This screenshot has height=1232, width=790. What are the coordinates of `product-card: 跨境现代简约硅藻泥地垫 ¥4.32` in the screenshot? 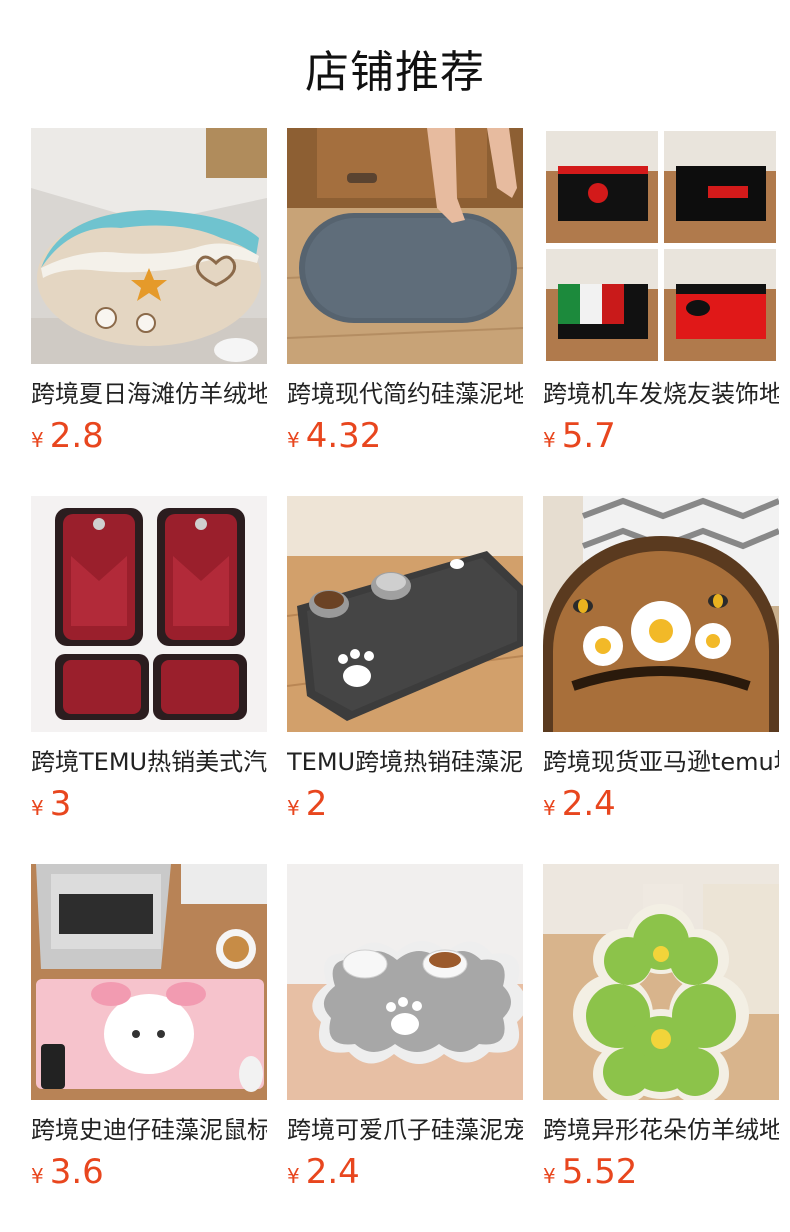 It's located at (405, 298).